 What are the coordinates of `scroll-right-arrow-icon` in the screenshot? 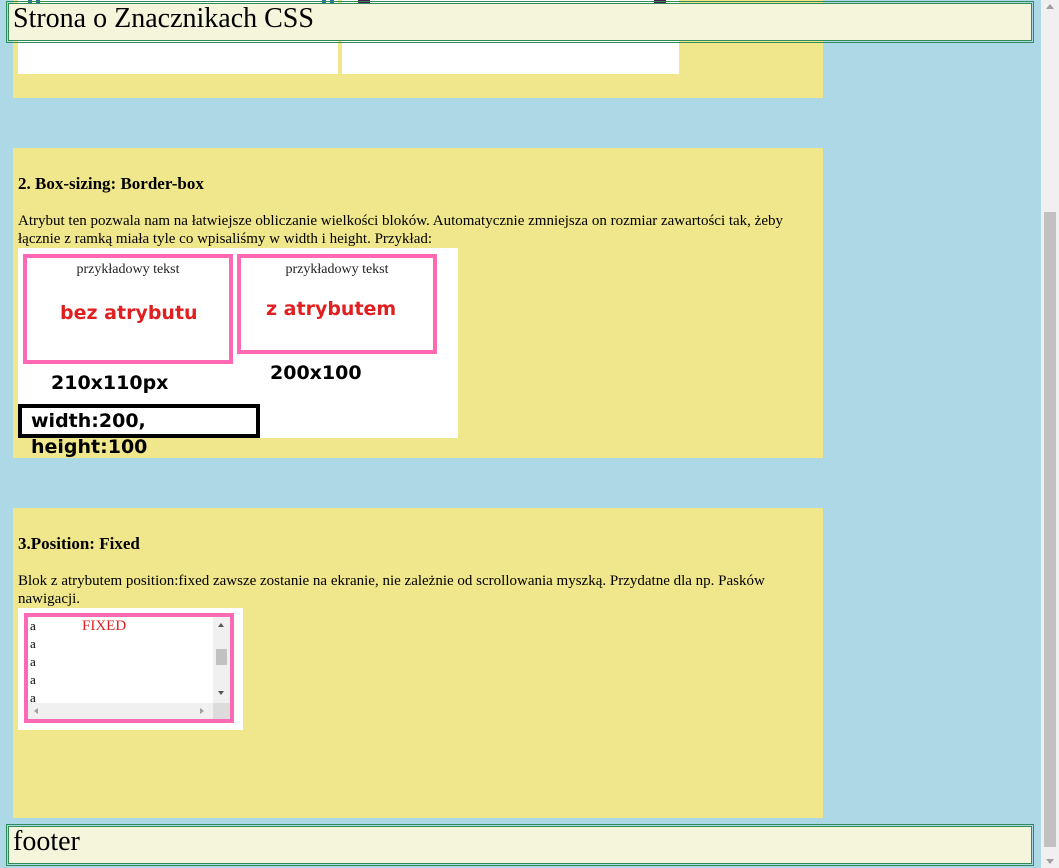 It's located at (202, 711).